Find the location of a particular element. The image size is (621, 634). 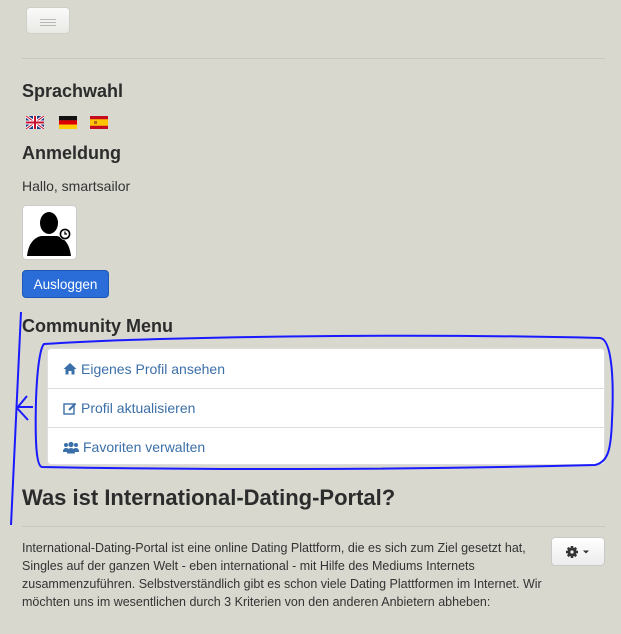

flag-de-icon is located at coordinates (68, 122).